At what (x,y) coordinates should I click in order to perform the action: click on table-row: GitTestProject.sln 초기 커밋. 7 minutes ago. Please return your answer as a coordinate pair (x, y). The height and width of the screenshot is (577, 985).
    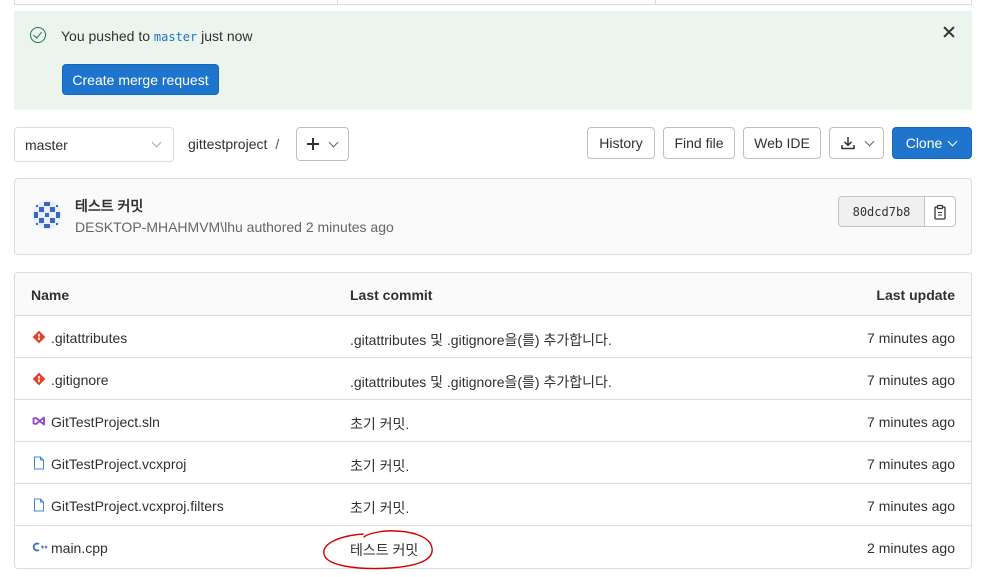
    Looking at the image, I should click on (493, 421).